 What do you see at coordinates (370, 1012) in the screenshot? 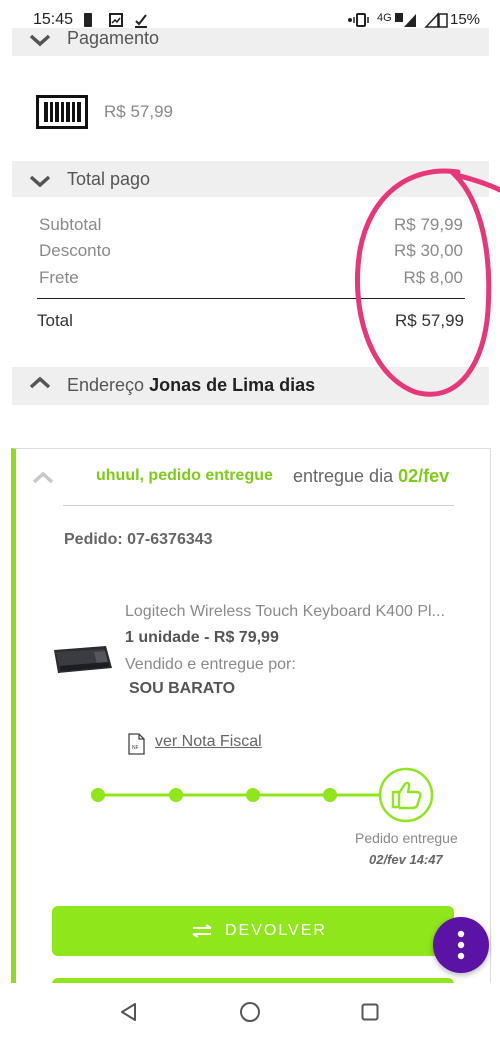
I see `recents-icon` at bounding box center [370, 1012].